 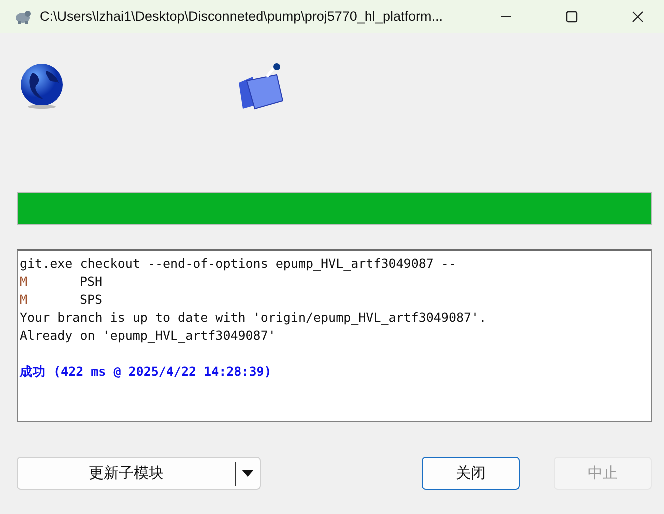 I want to click on log-line: git.exe checkout --end-of-options epump_HVL_artf3049087 --, so click(x=239, y=264).